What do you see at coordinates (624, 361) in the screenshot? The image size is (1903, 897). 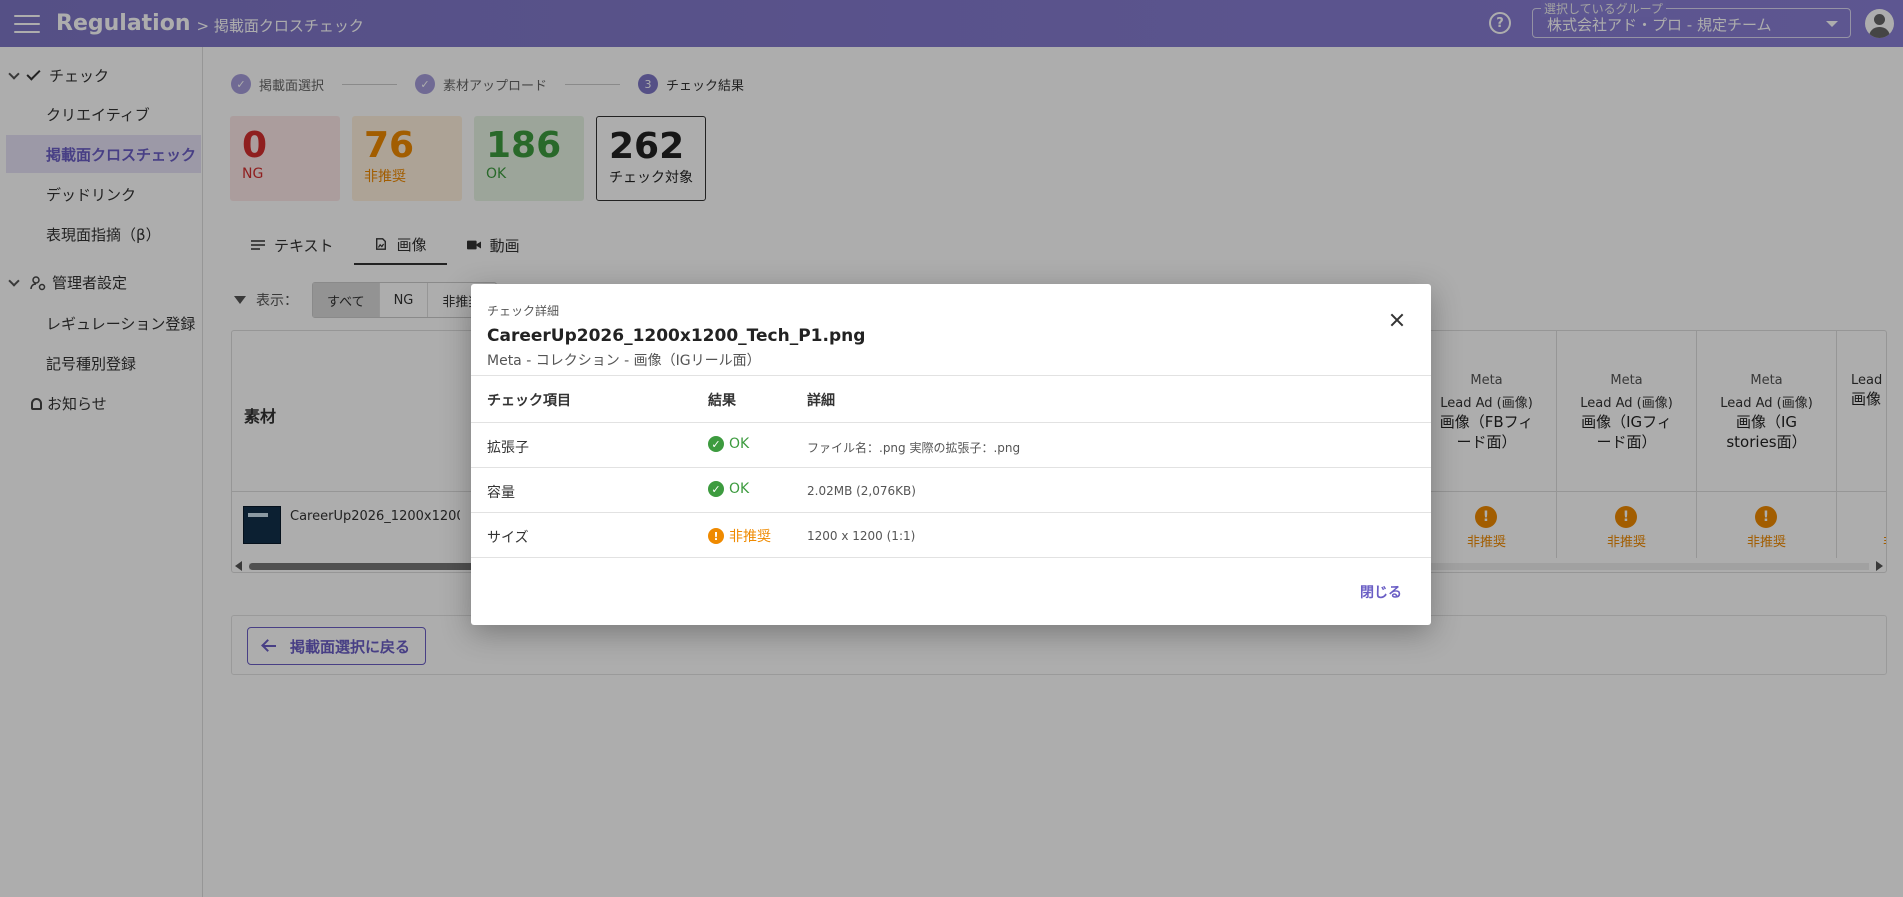 I see `dialog-subtitle: Meta - コレクション - 画像（IGリール面）` at bounding box center [624, 361].